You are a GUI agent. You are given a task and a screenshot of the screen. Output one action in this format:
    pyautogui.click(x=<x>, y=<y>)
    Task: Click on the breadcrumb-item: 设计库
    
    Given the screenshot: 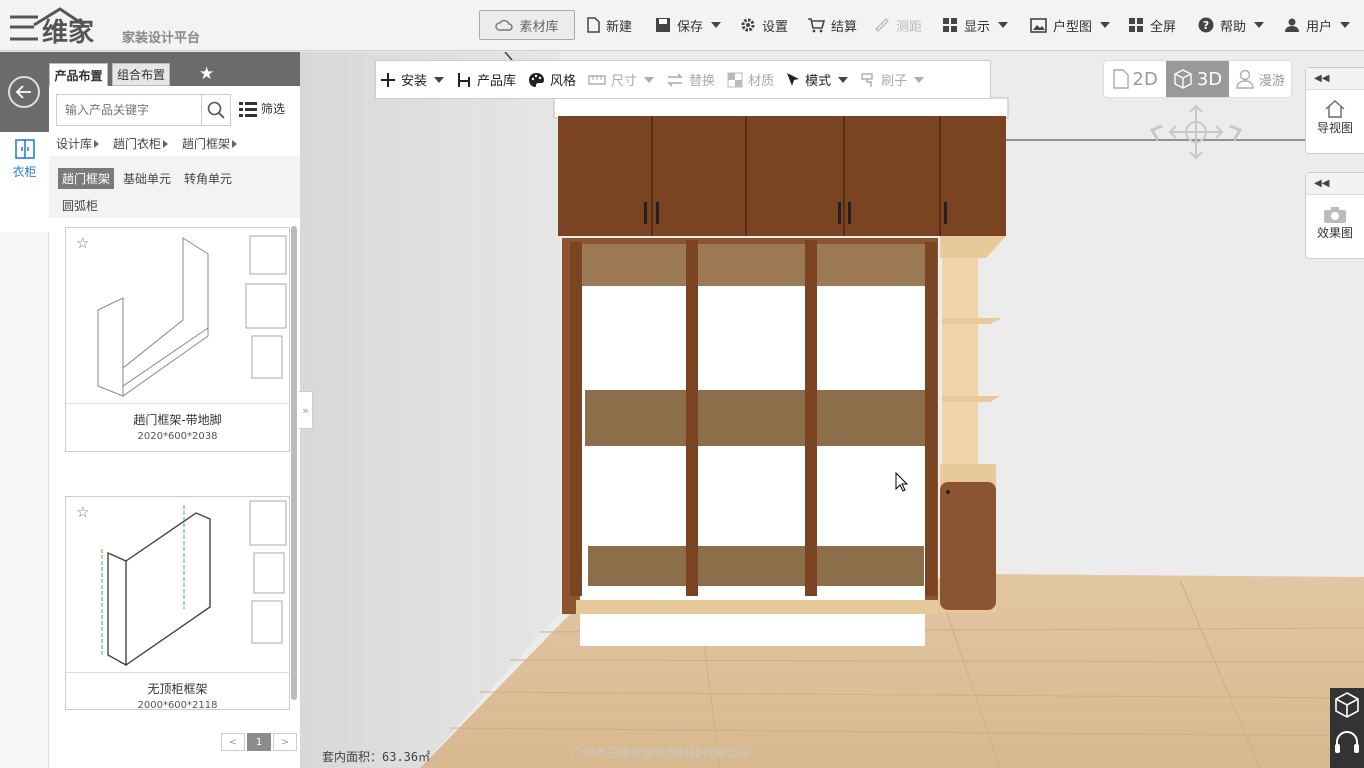 What is the action you would take?
    pyautogui.click(x=78, y=143)
    